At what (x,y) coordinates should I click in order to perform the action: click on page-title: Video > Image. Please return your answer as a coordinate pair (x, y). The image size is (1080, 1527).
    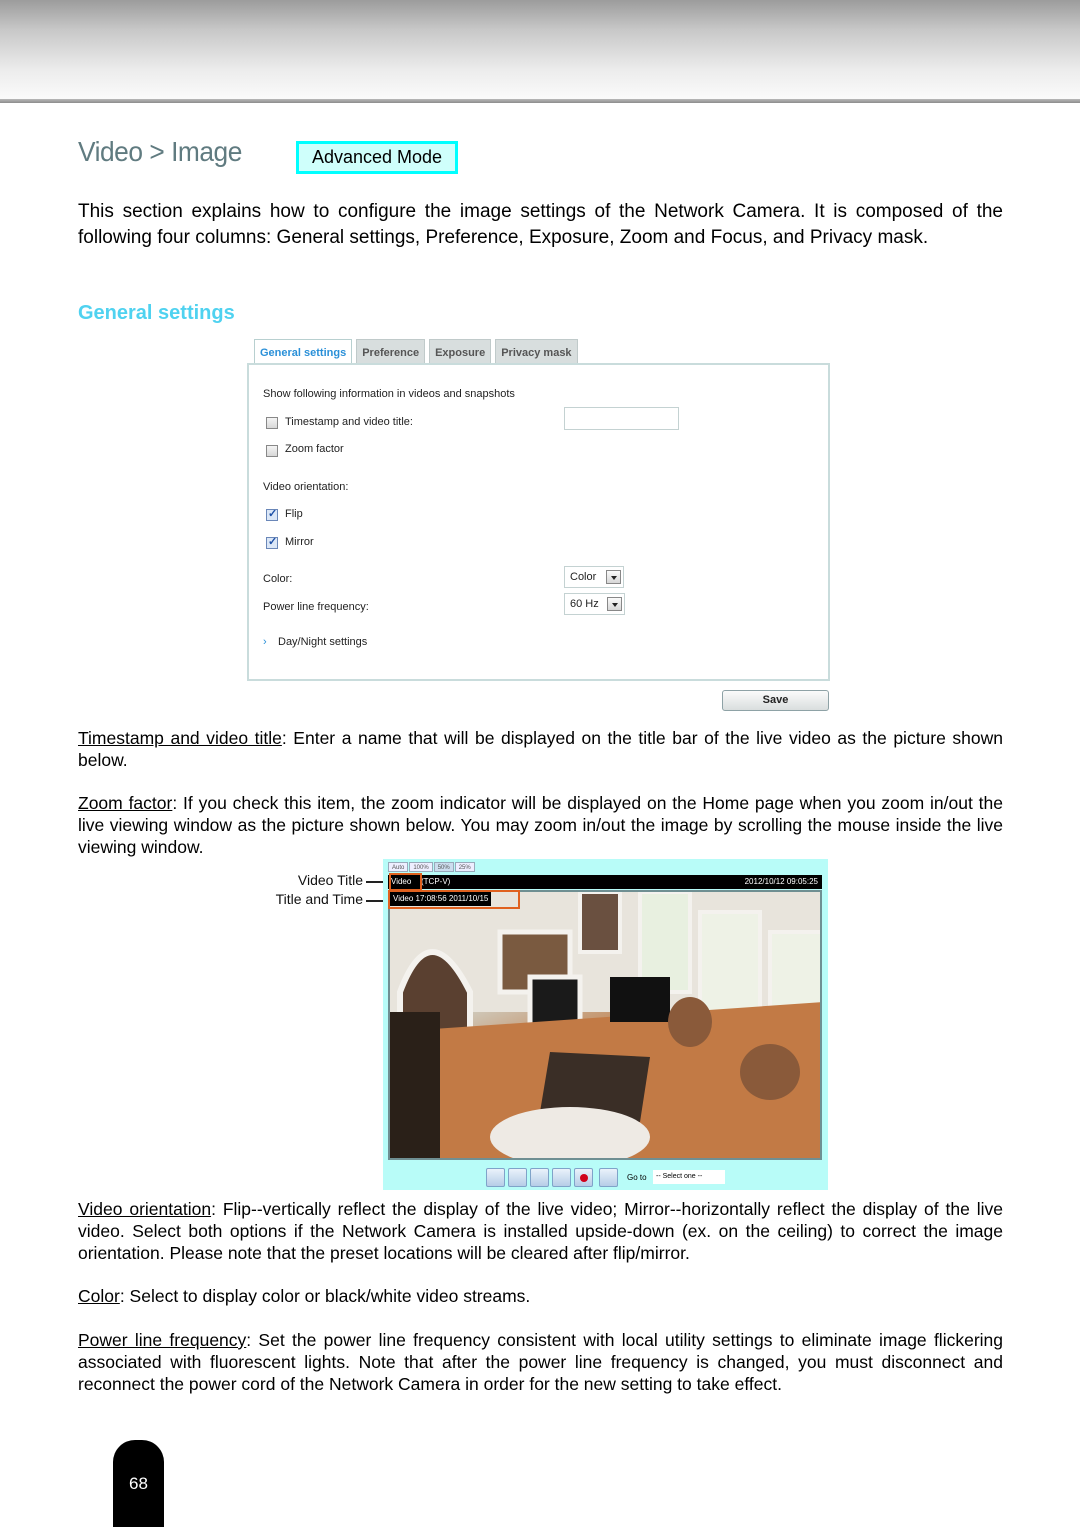
    Looking at the image, I should click on (160, 151).